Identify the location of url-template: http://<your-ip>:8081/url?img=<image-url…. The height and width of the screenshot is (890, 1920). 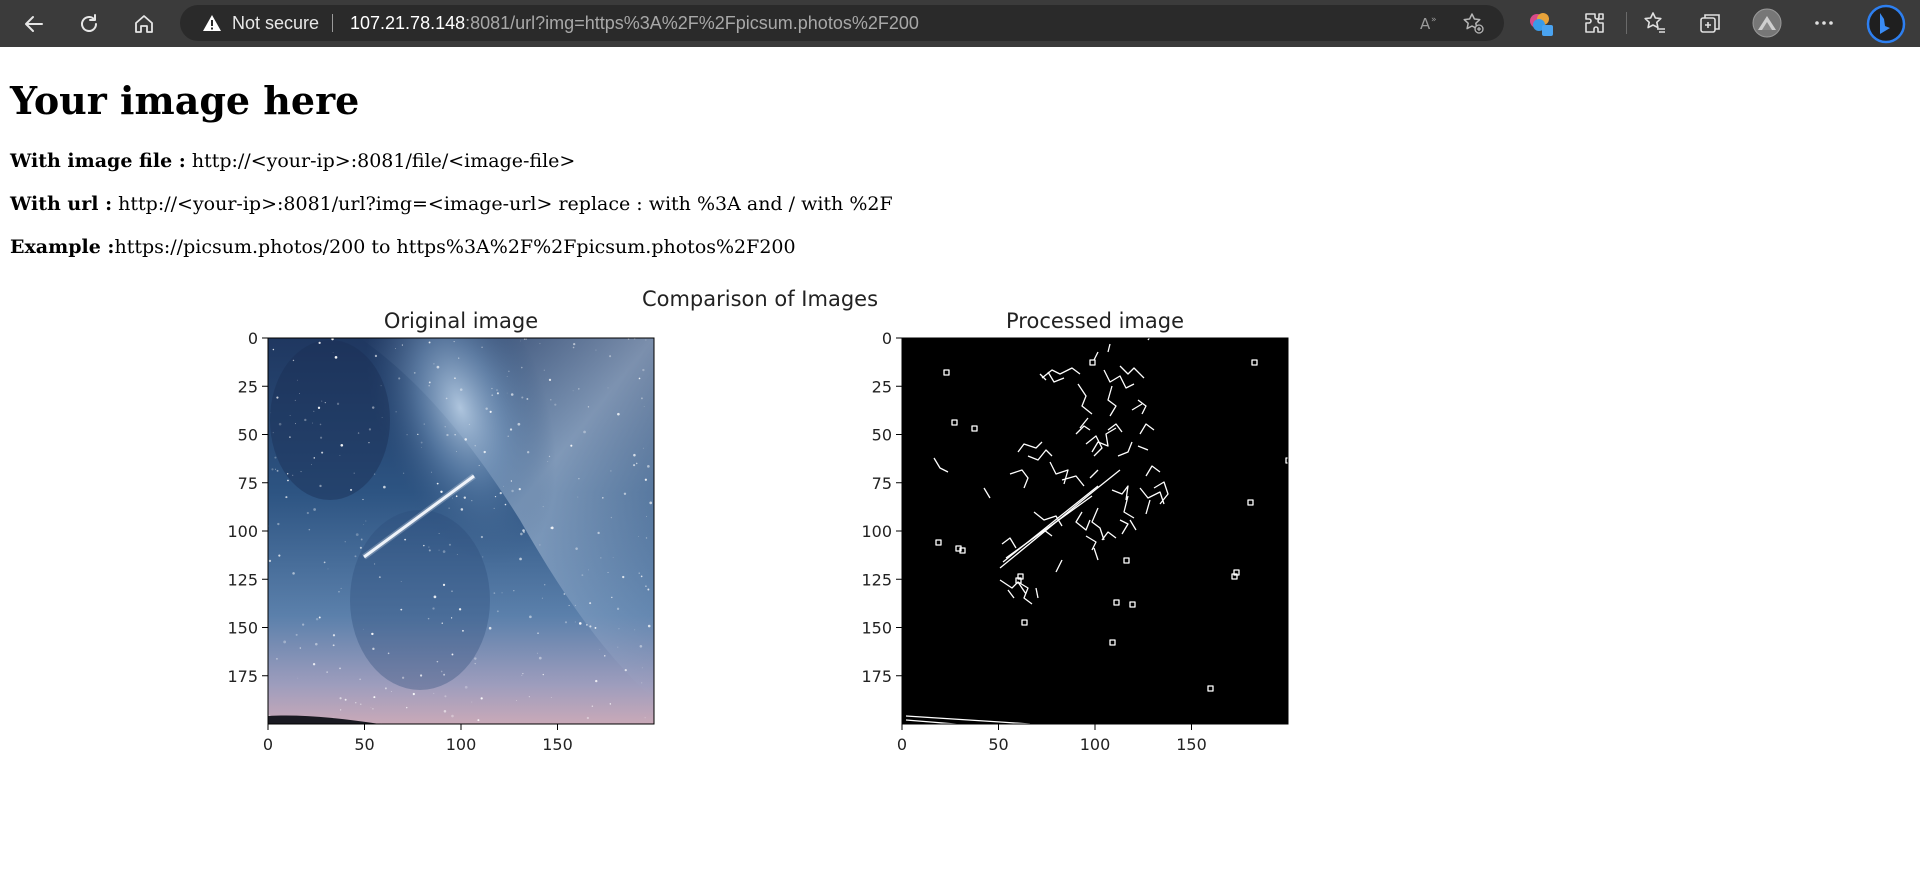
(502, 204).